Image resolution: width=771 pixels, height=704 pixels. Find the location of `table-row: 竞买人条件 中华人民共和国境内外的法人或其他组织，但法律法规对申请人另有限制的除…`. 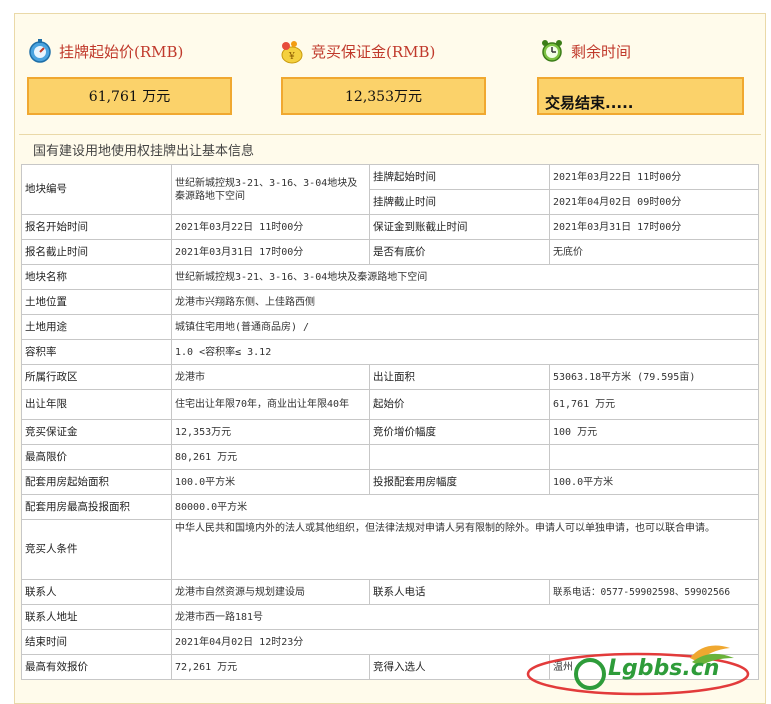

table-row: 竞买人条件 中华人民共和国境内外的法人或其他组织，但法律法规对申请人另有限制的除… is located at coordinates (390, 549).